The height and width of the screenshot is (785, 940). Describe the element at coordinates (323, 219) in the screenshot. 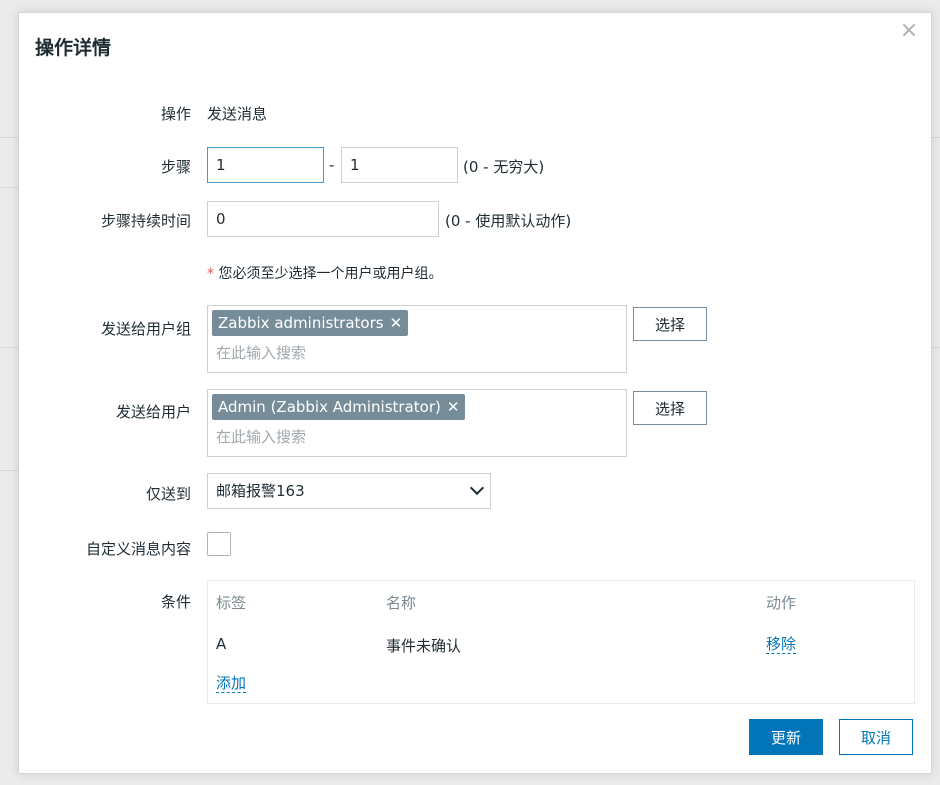

I see `step-duration-input` at that location.